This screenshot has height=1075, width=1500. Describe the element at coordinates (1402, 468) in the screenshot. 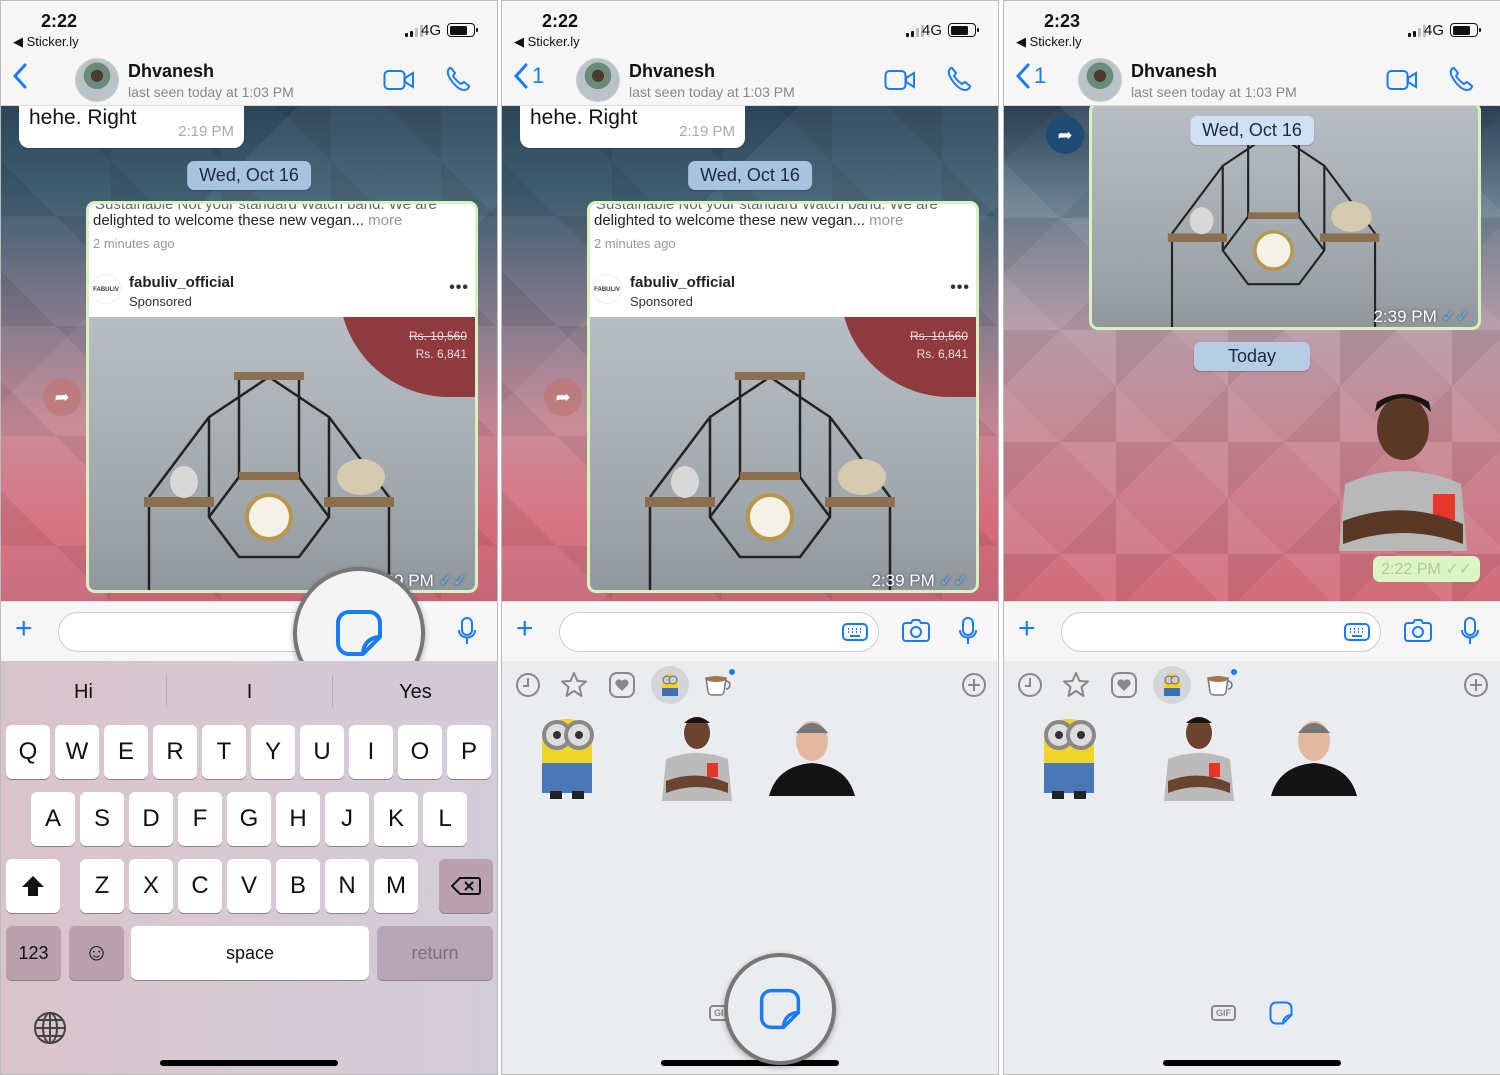

I see `sent-sticker` at that location.